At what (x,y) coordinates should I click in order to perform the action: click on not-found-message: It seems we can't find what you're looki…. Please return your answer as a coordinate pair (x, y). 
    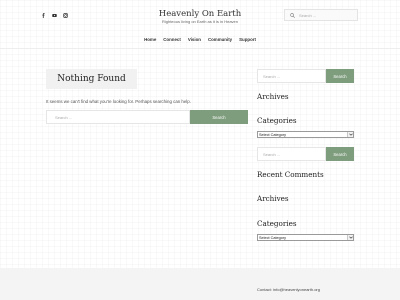
    Looking at the image, I should click on (118, 101).